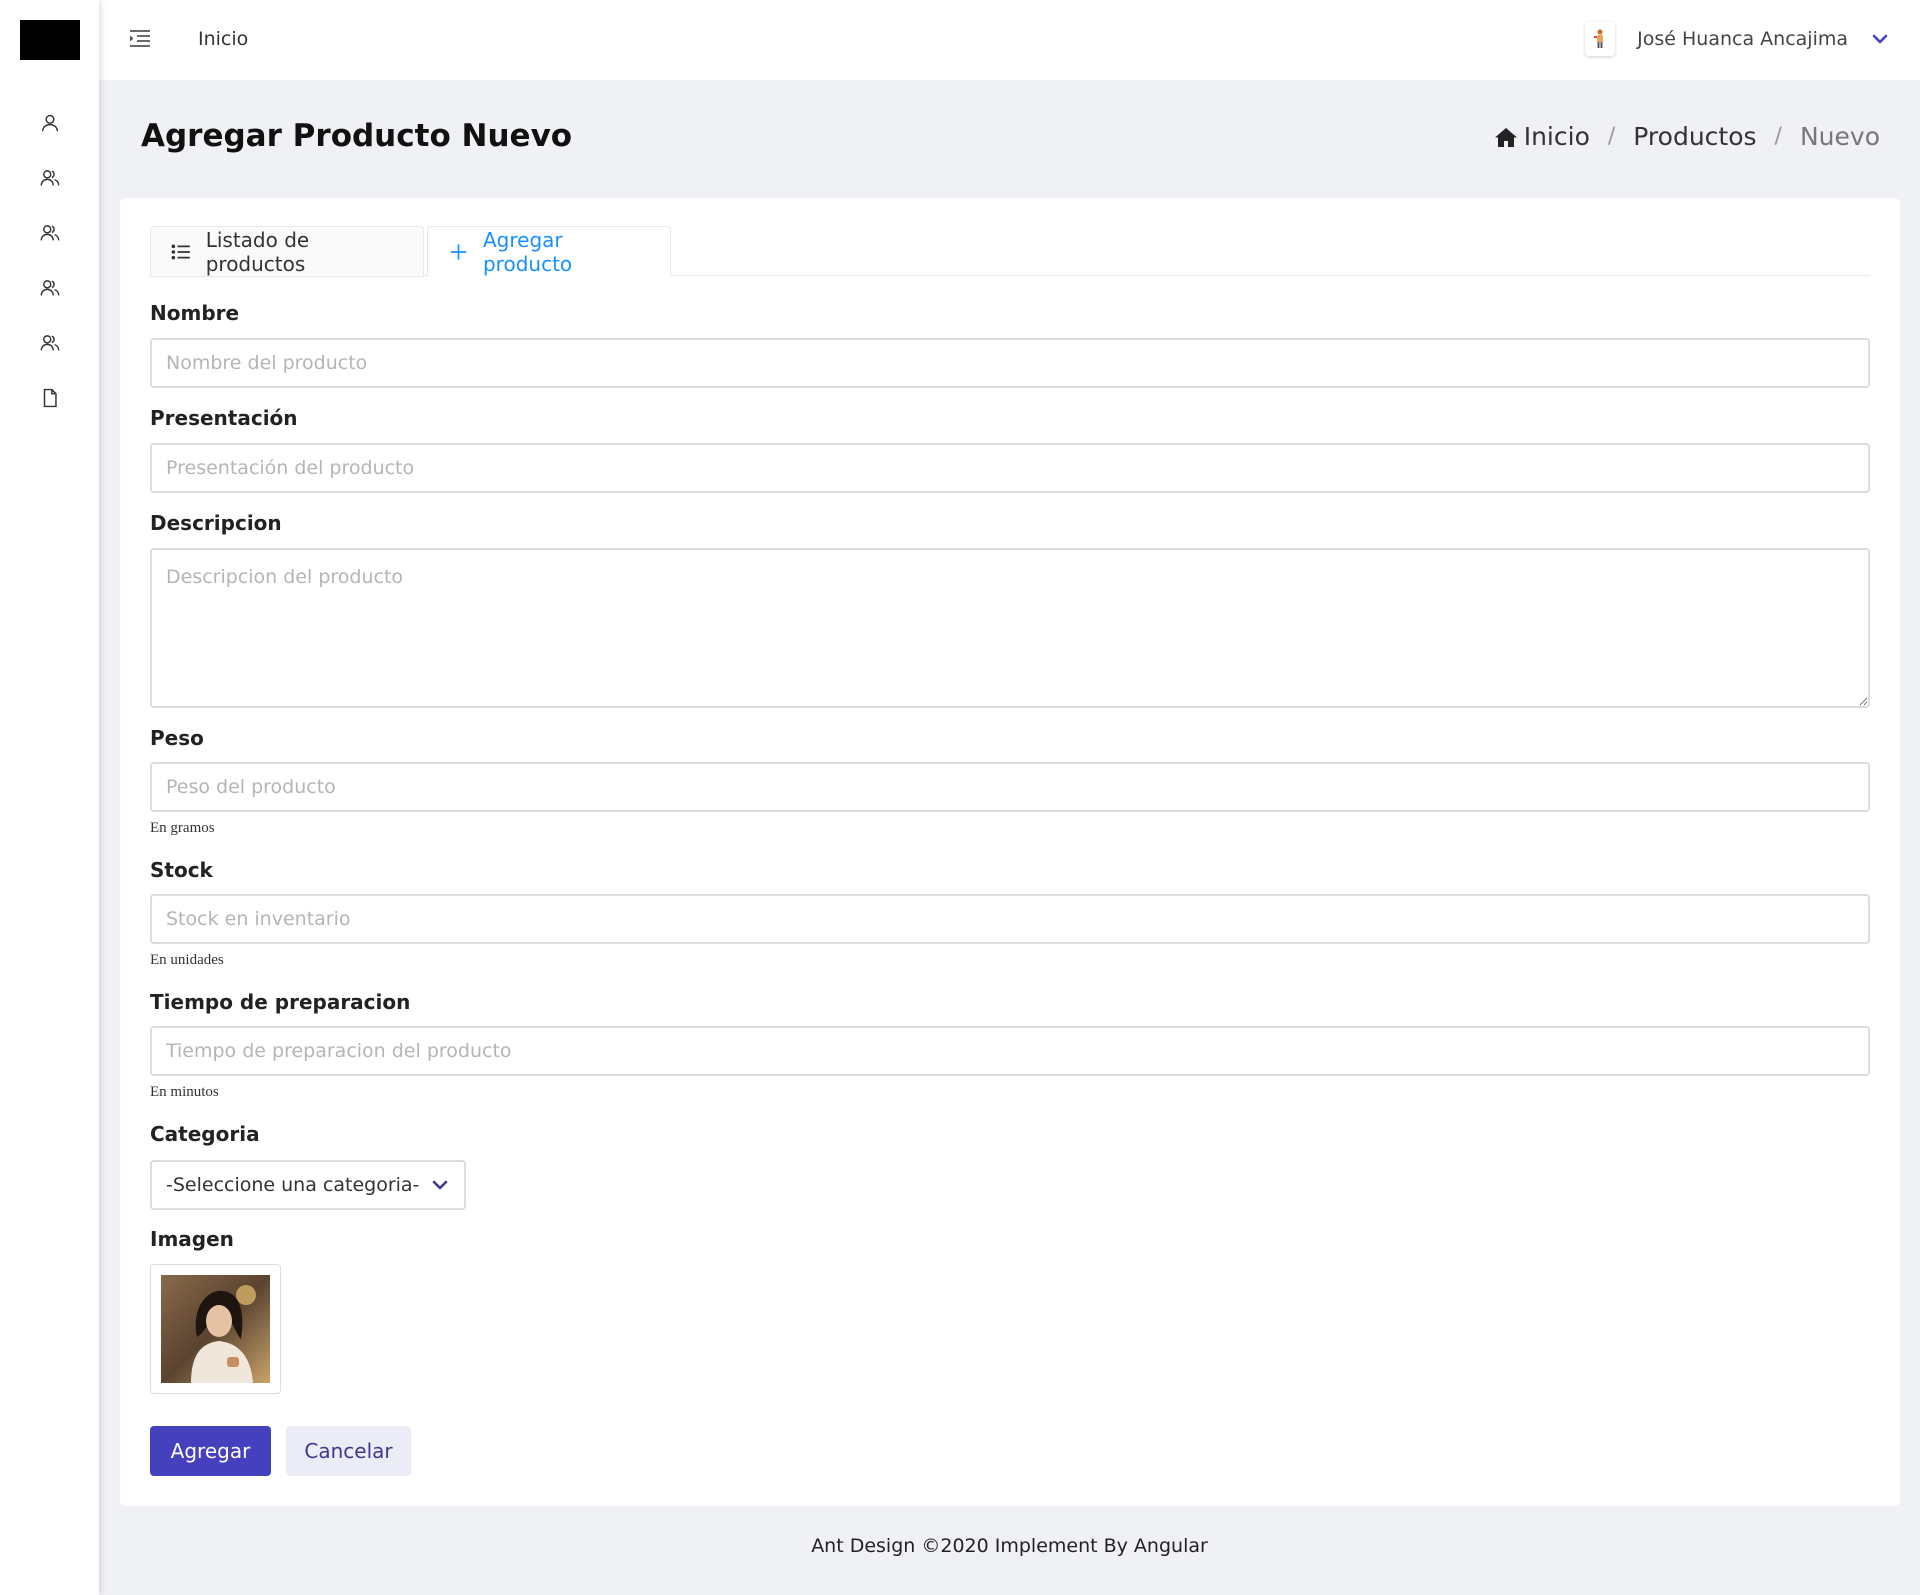  I want to click on user-name: José Huanca Ancajima, so click(1742, 39).